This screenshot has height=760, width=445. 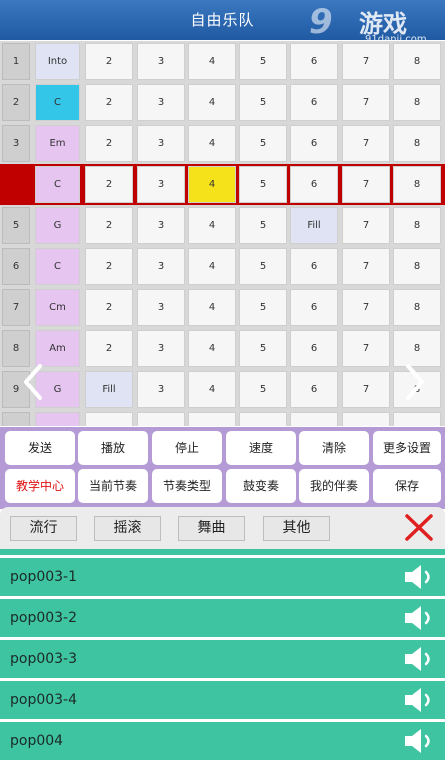 What do you see at coordinates (261, 448) in the screenshot?
I see `speed-button: 速度` at bounding box center [261, 448].